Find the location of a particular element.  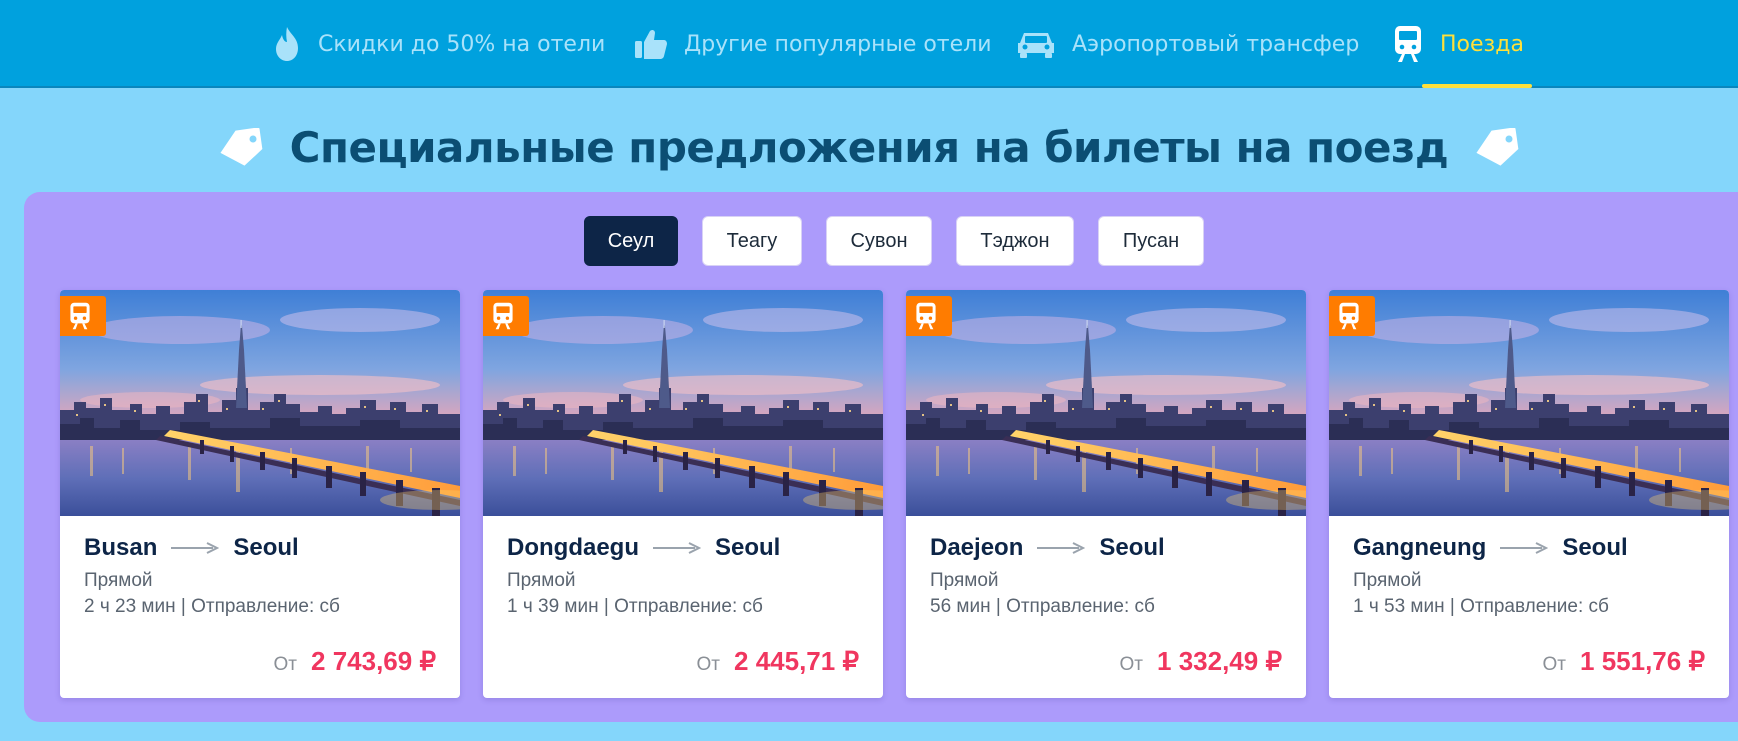

trip-details: 1 ч 53 мин | Отправление: сб is located at coordinates (1481, 606).